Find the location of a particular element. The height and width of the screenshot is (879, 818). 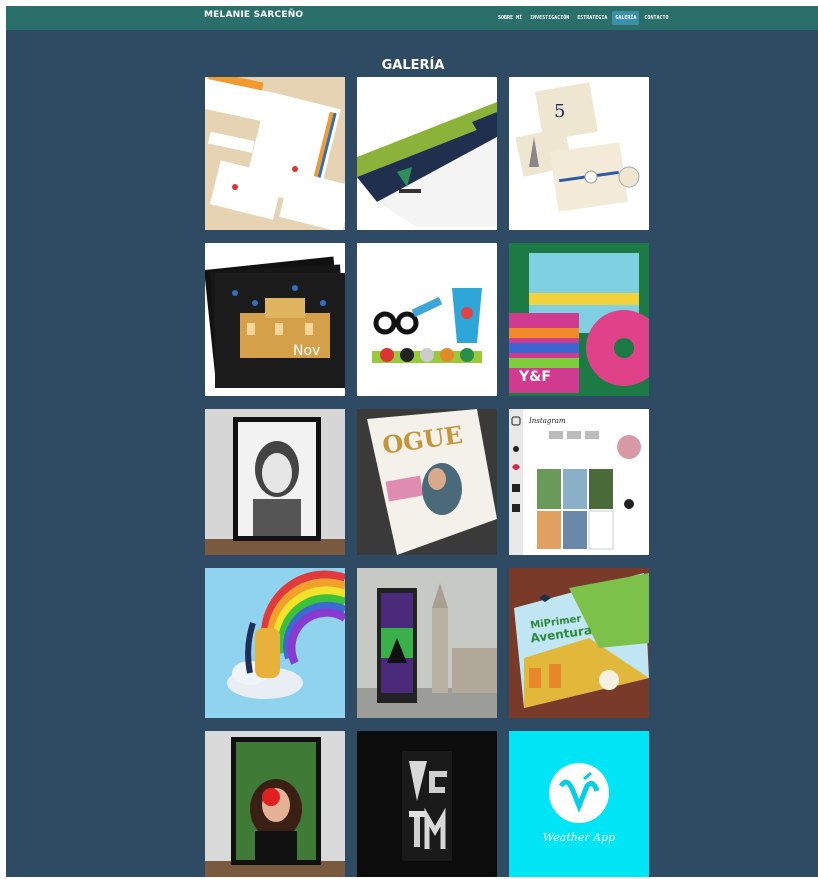

rainbow-horse-cloud is located at coordinates (275, 643).